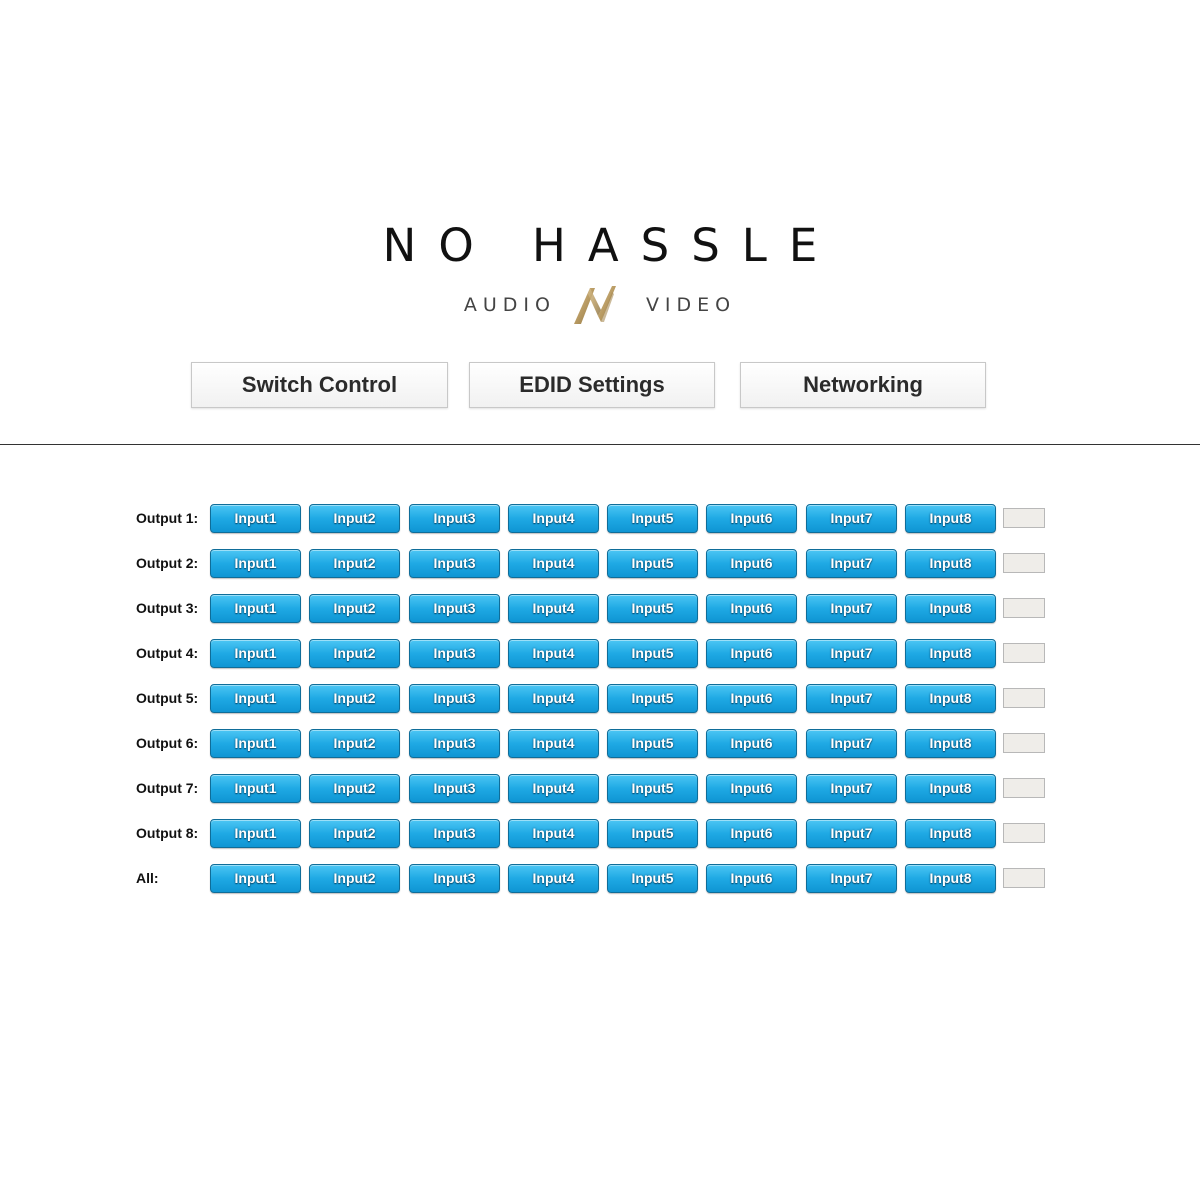  What do you see at coordinates (691, 305) in the screenshot?
I see `logo-video-word: VIDEO` at bounding box center [691, 305].